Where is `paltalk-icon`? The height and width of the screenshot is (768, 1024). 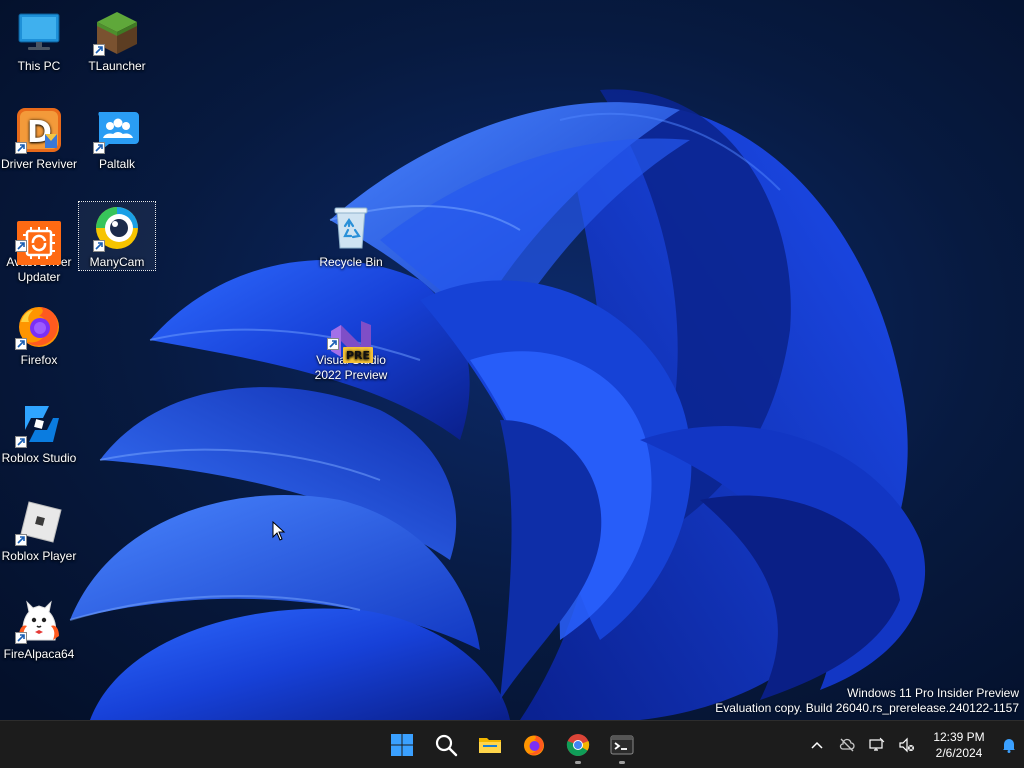 paltalk-icon is located at coordinates (117, 130).